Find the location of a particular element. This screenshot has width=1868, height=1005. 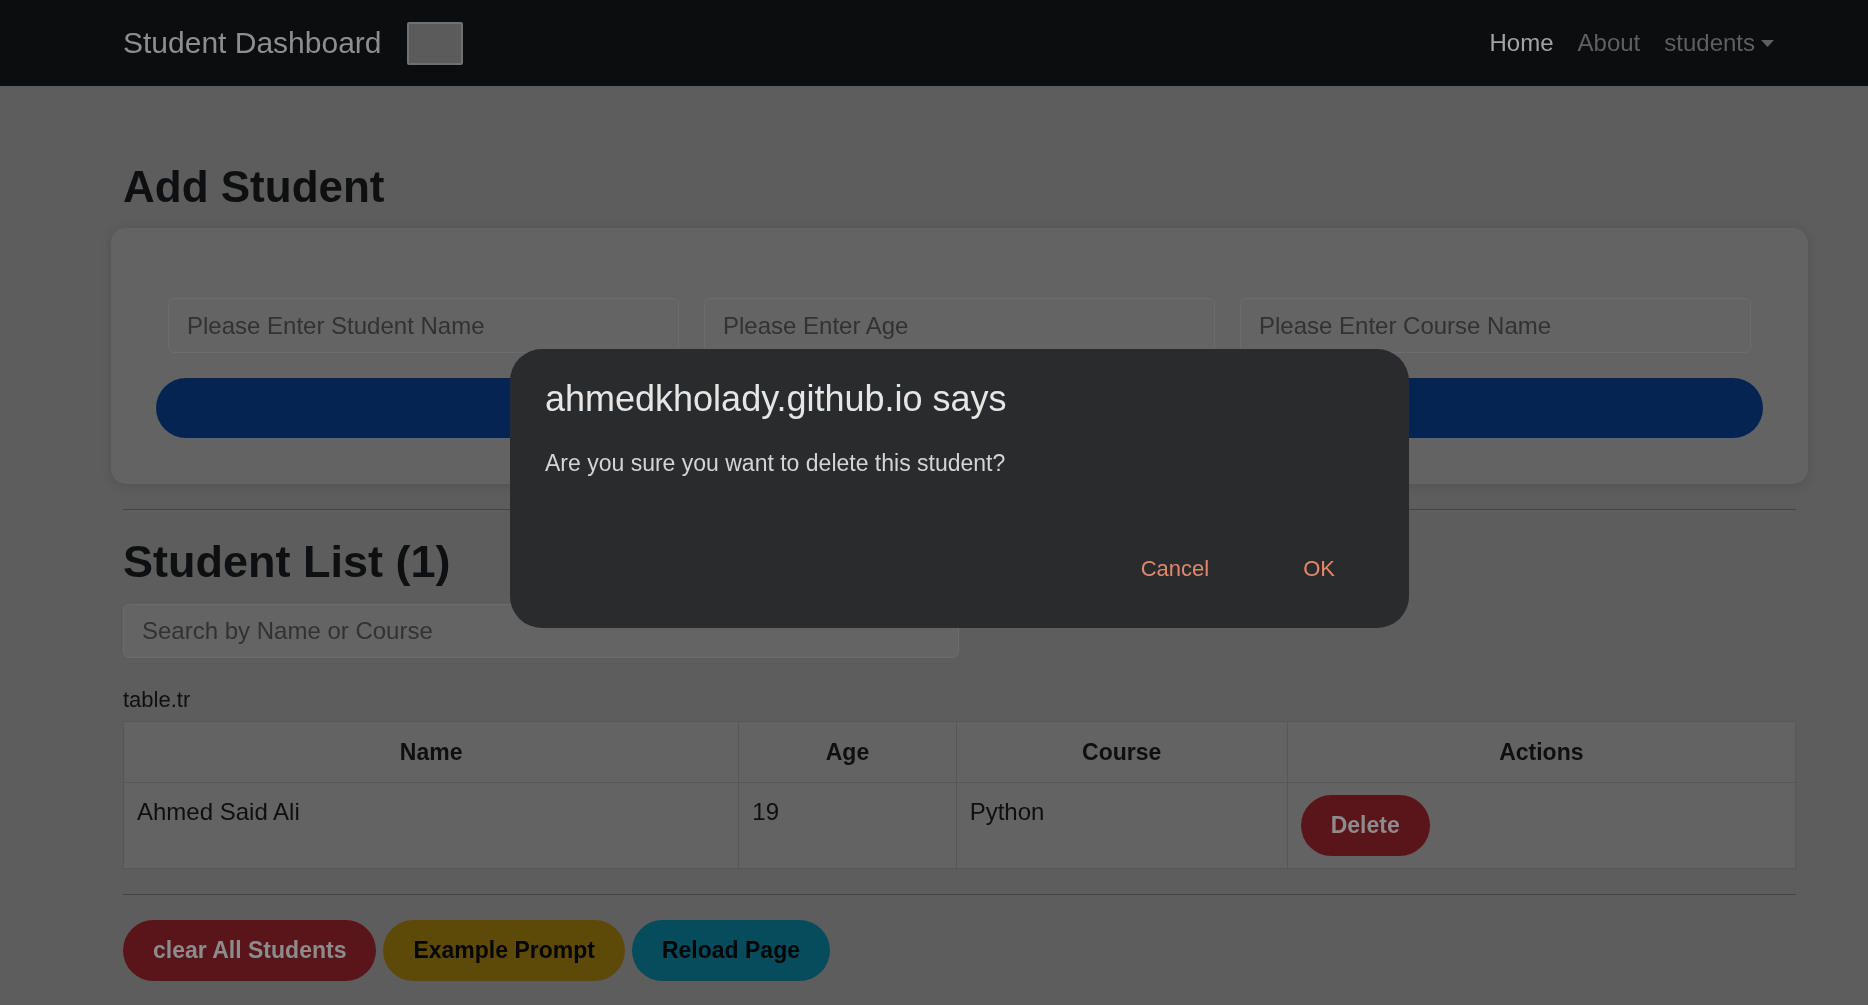

dialog-button: OK is located at coordinates (1319, 568).